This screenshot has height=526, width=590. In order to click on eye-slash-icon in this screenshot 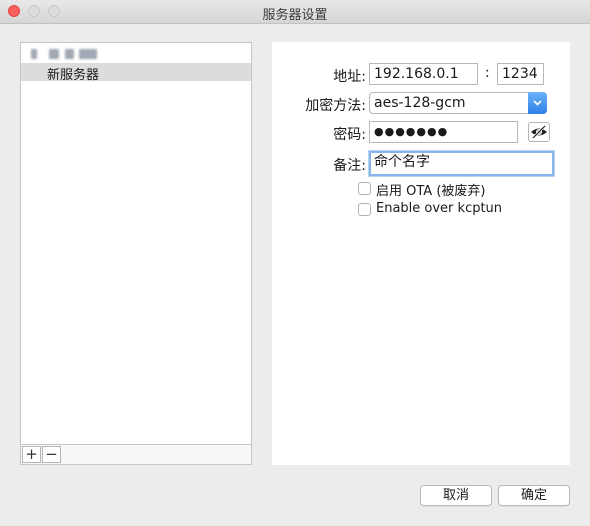, I will do `click(539, 132)`.